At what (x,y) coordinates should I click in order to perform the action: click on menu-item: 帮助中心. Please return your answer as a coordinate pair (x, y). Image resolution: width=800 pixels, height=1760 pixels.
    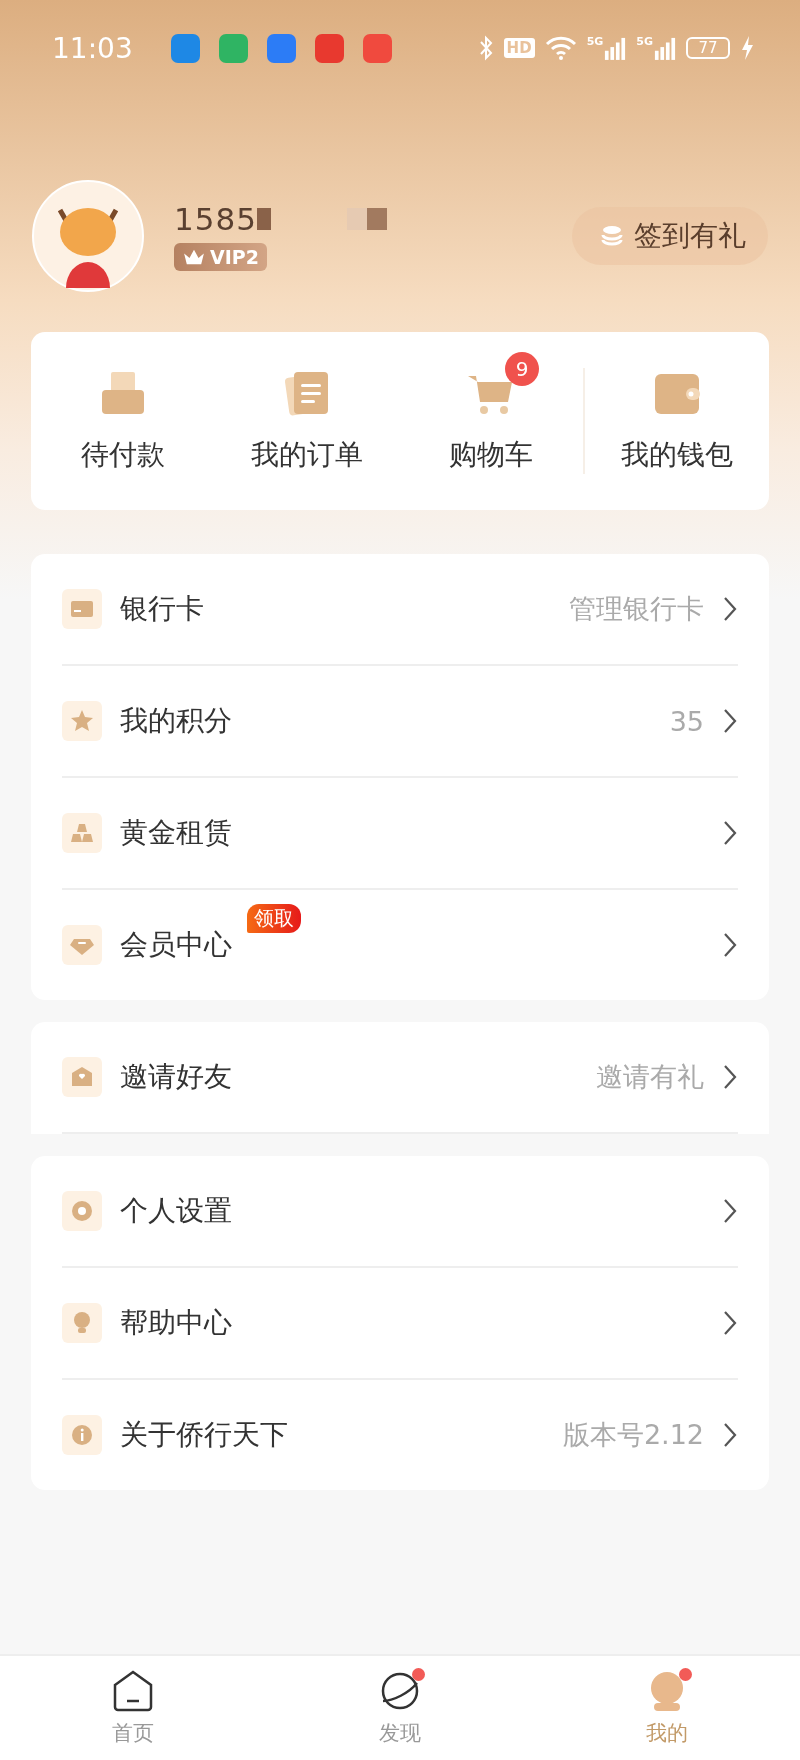
    Looking at the image, I should click on (176, 1323).